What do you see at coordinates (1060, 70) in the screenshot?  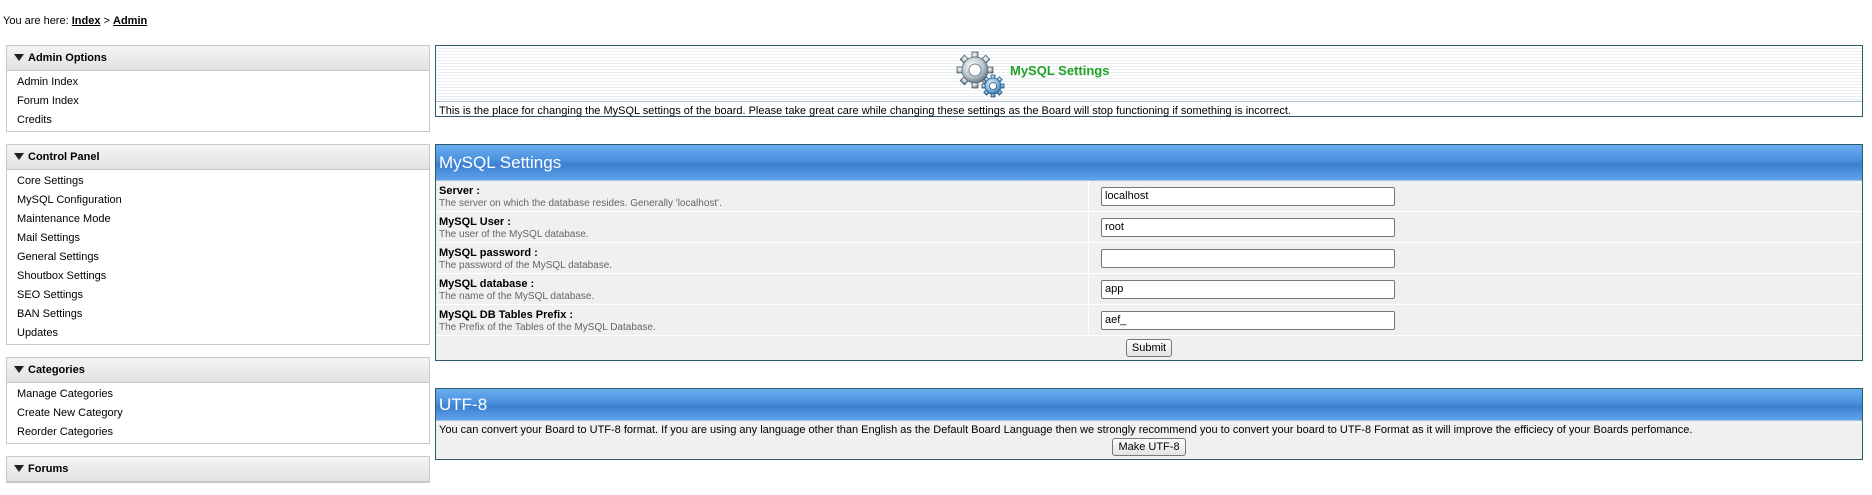 I see `info-title: MySQL Settings` at bounding box center [1060, 70].